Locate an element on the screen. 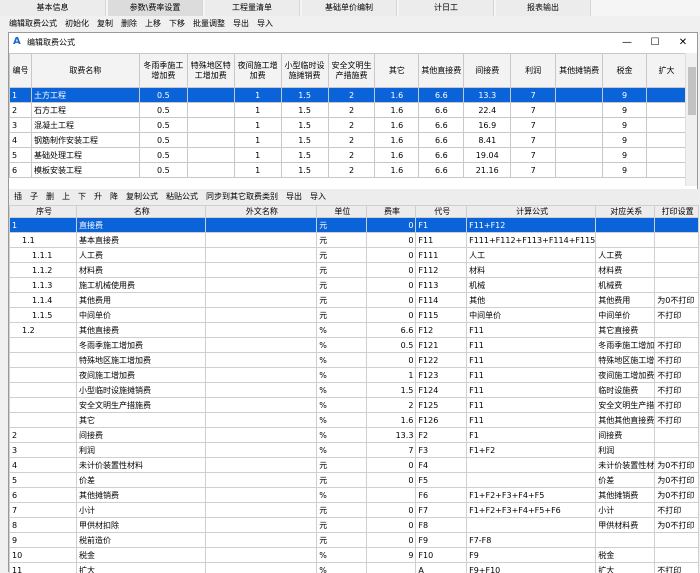  table-cell: 为0不打印 is located at coordinates (676, 495).